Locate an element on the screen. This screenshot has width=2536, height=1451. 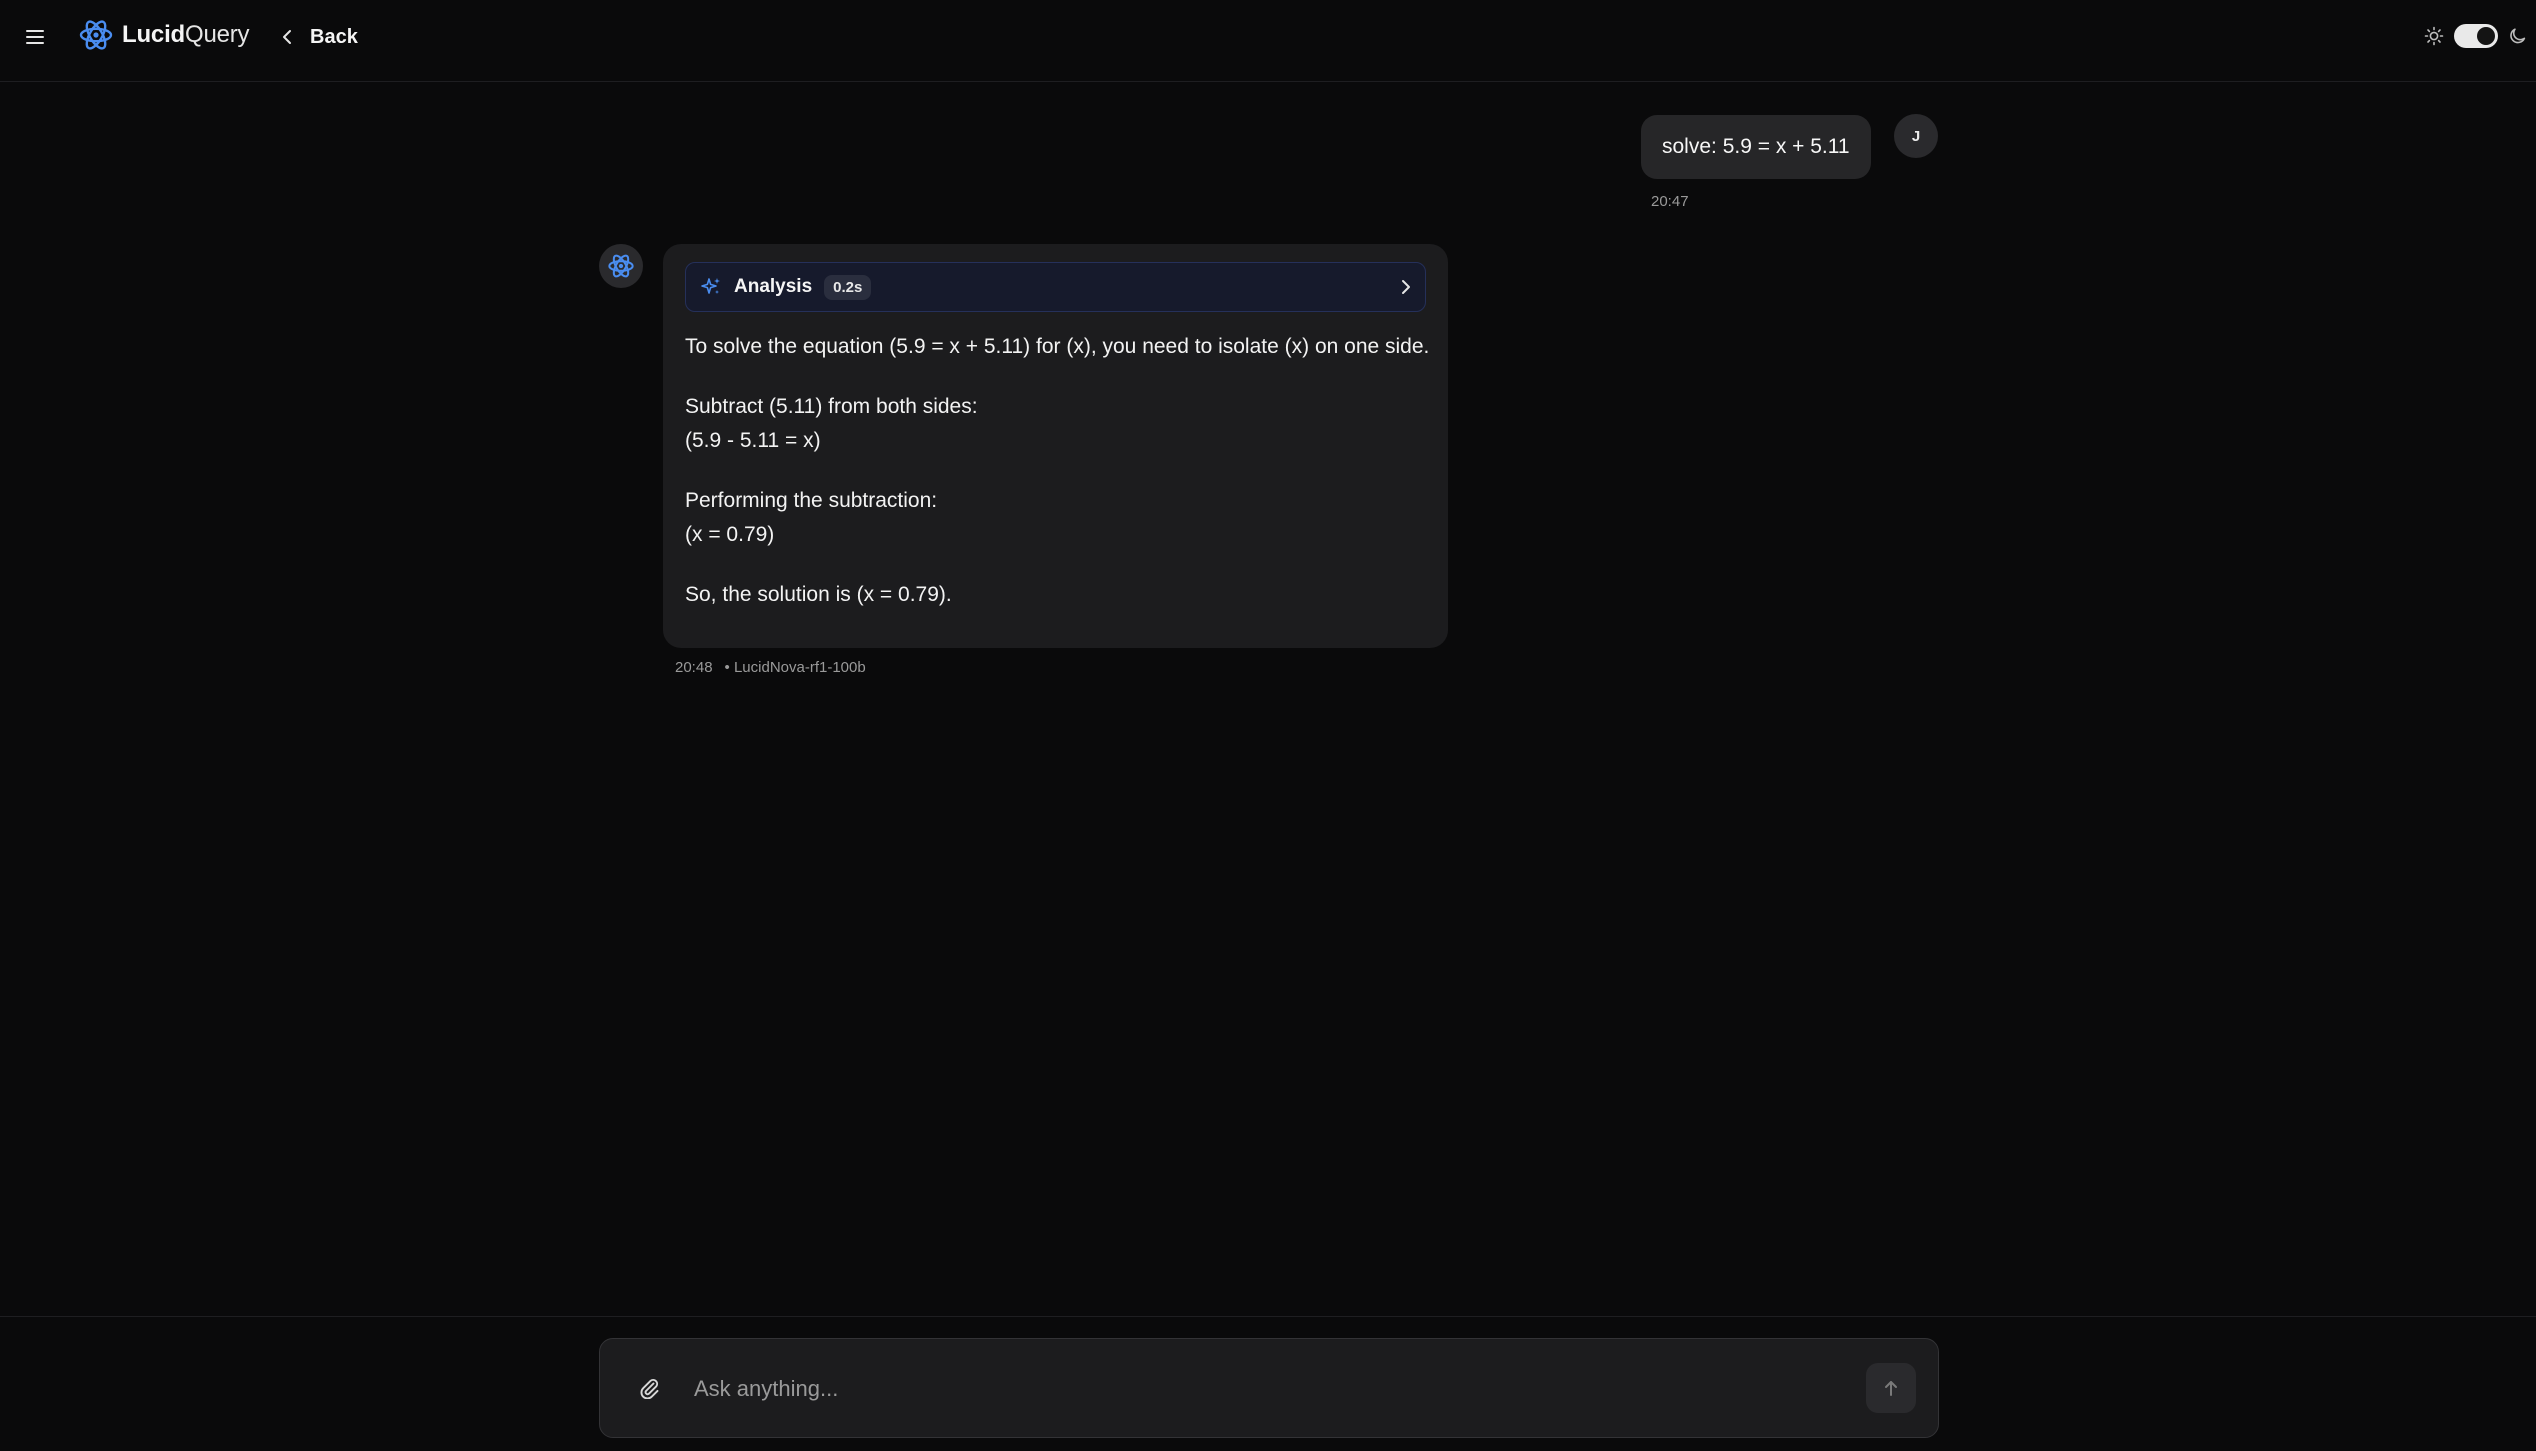
user-message-text: solve: 5.9 = x + 5.11 is located at coordinates (1756, 146).